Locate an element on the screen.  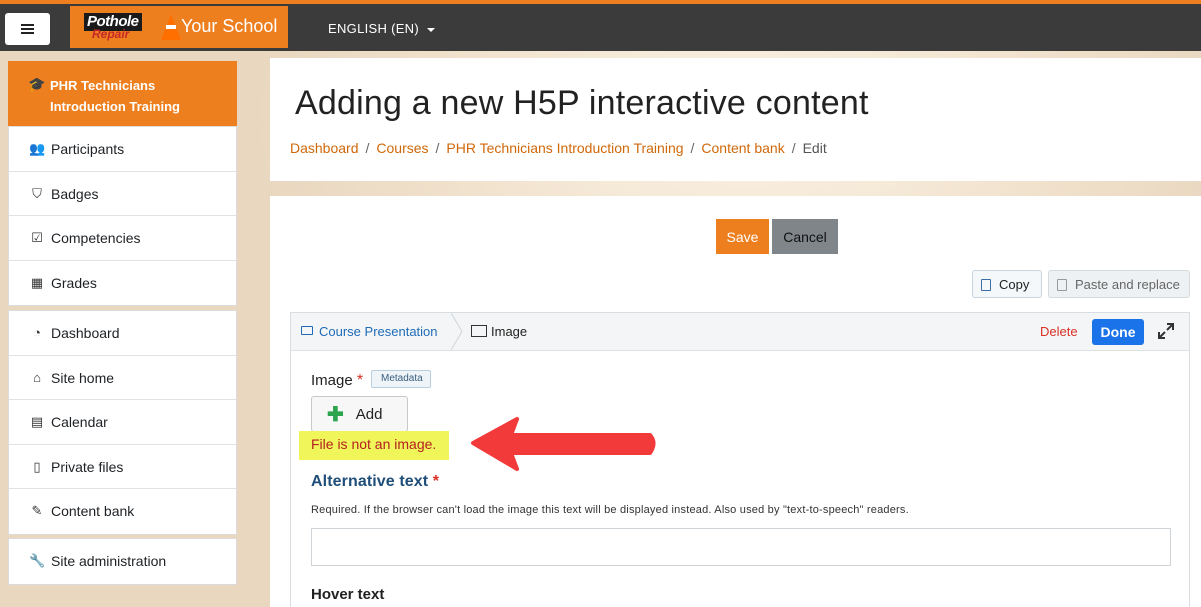
language-menu: ENGLISH (EN) is located at coordinates (382, 28).